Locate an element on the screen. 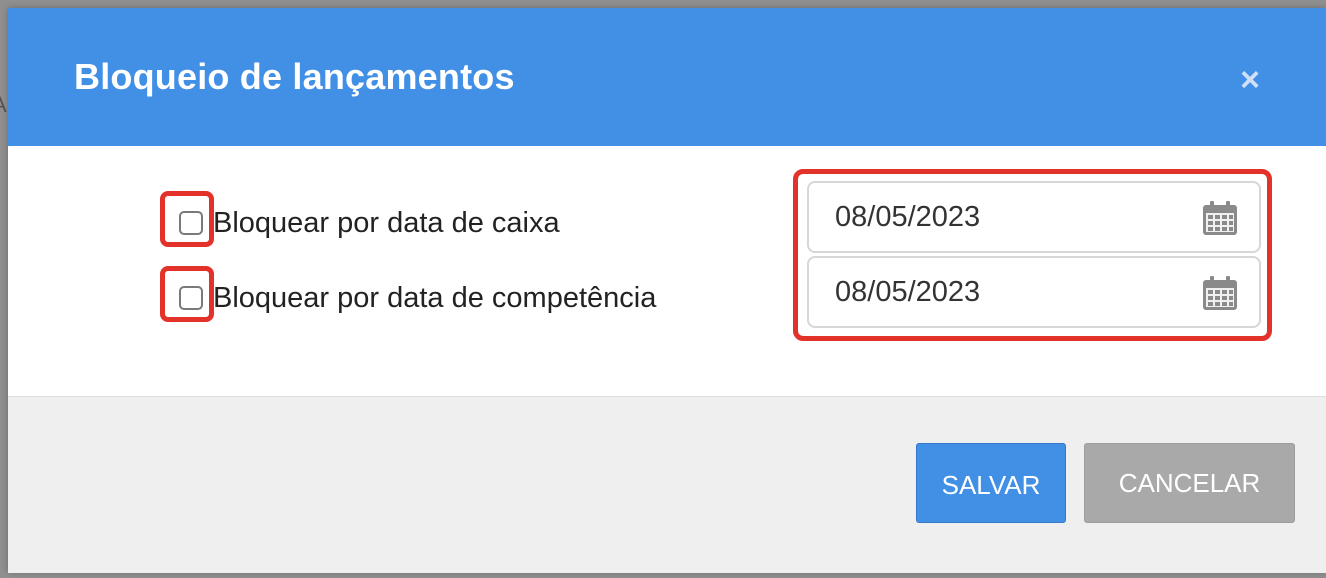 The image size is (1326, 578). block-by-competence-date-label: Bloquear por data de competência is located at coordinates (435, 297).